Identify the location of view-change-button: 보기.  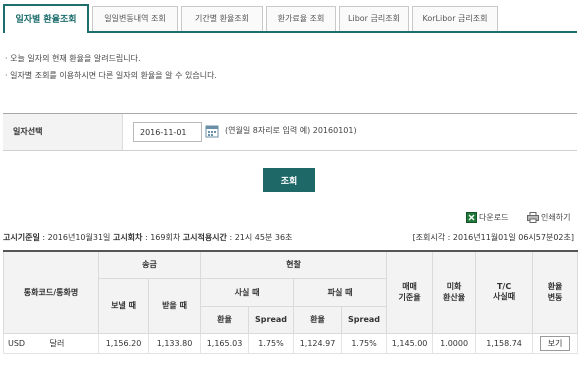
(555, 343).